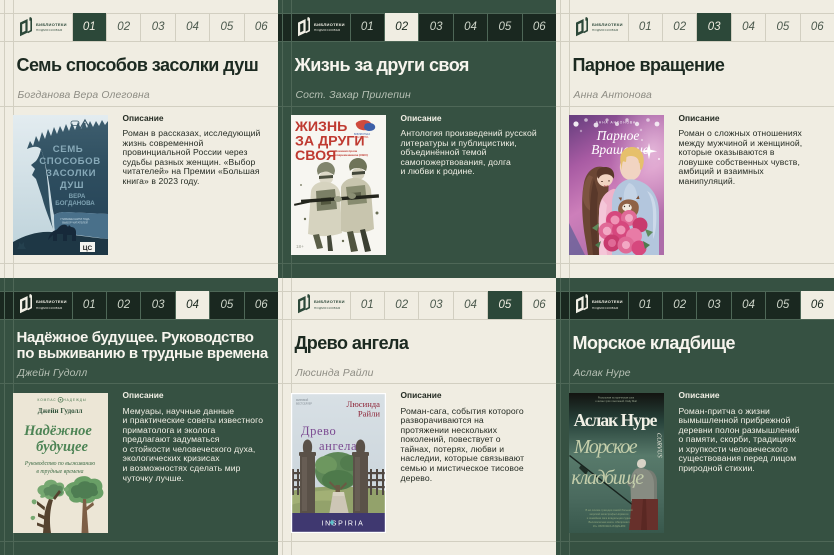 This screenshot has height=555, width=834. Describe the element at coordinates (609, 510) in the screenshot. I see `svg-text:В её основе трагедия самой бол: В её основе трагедия самой большой` at that location.